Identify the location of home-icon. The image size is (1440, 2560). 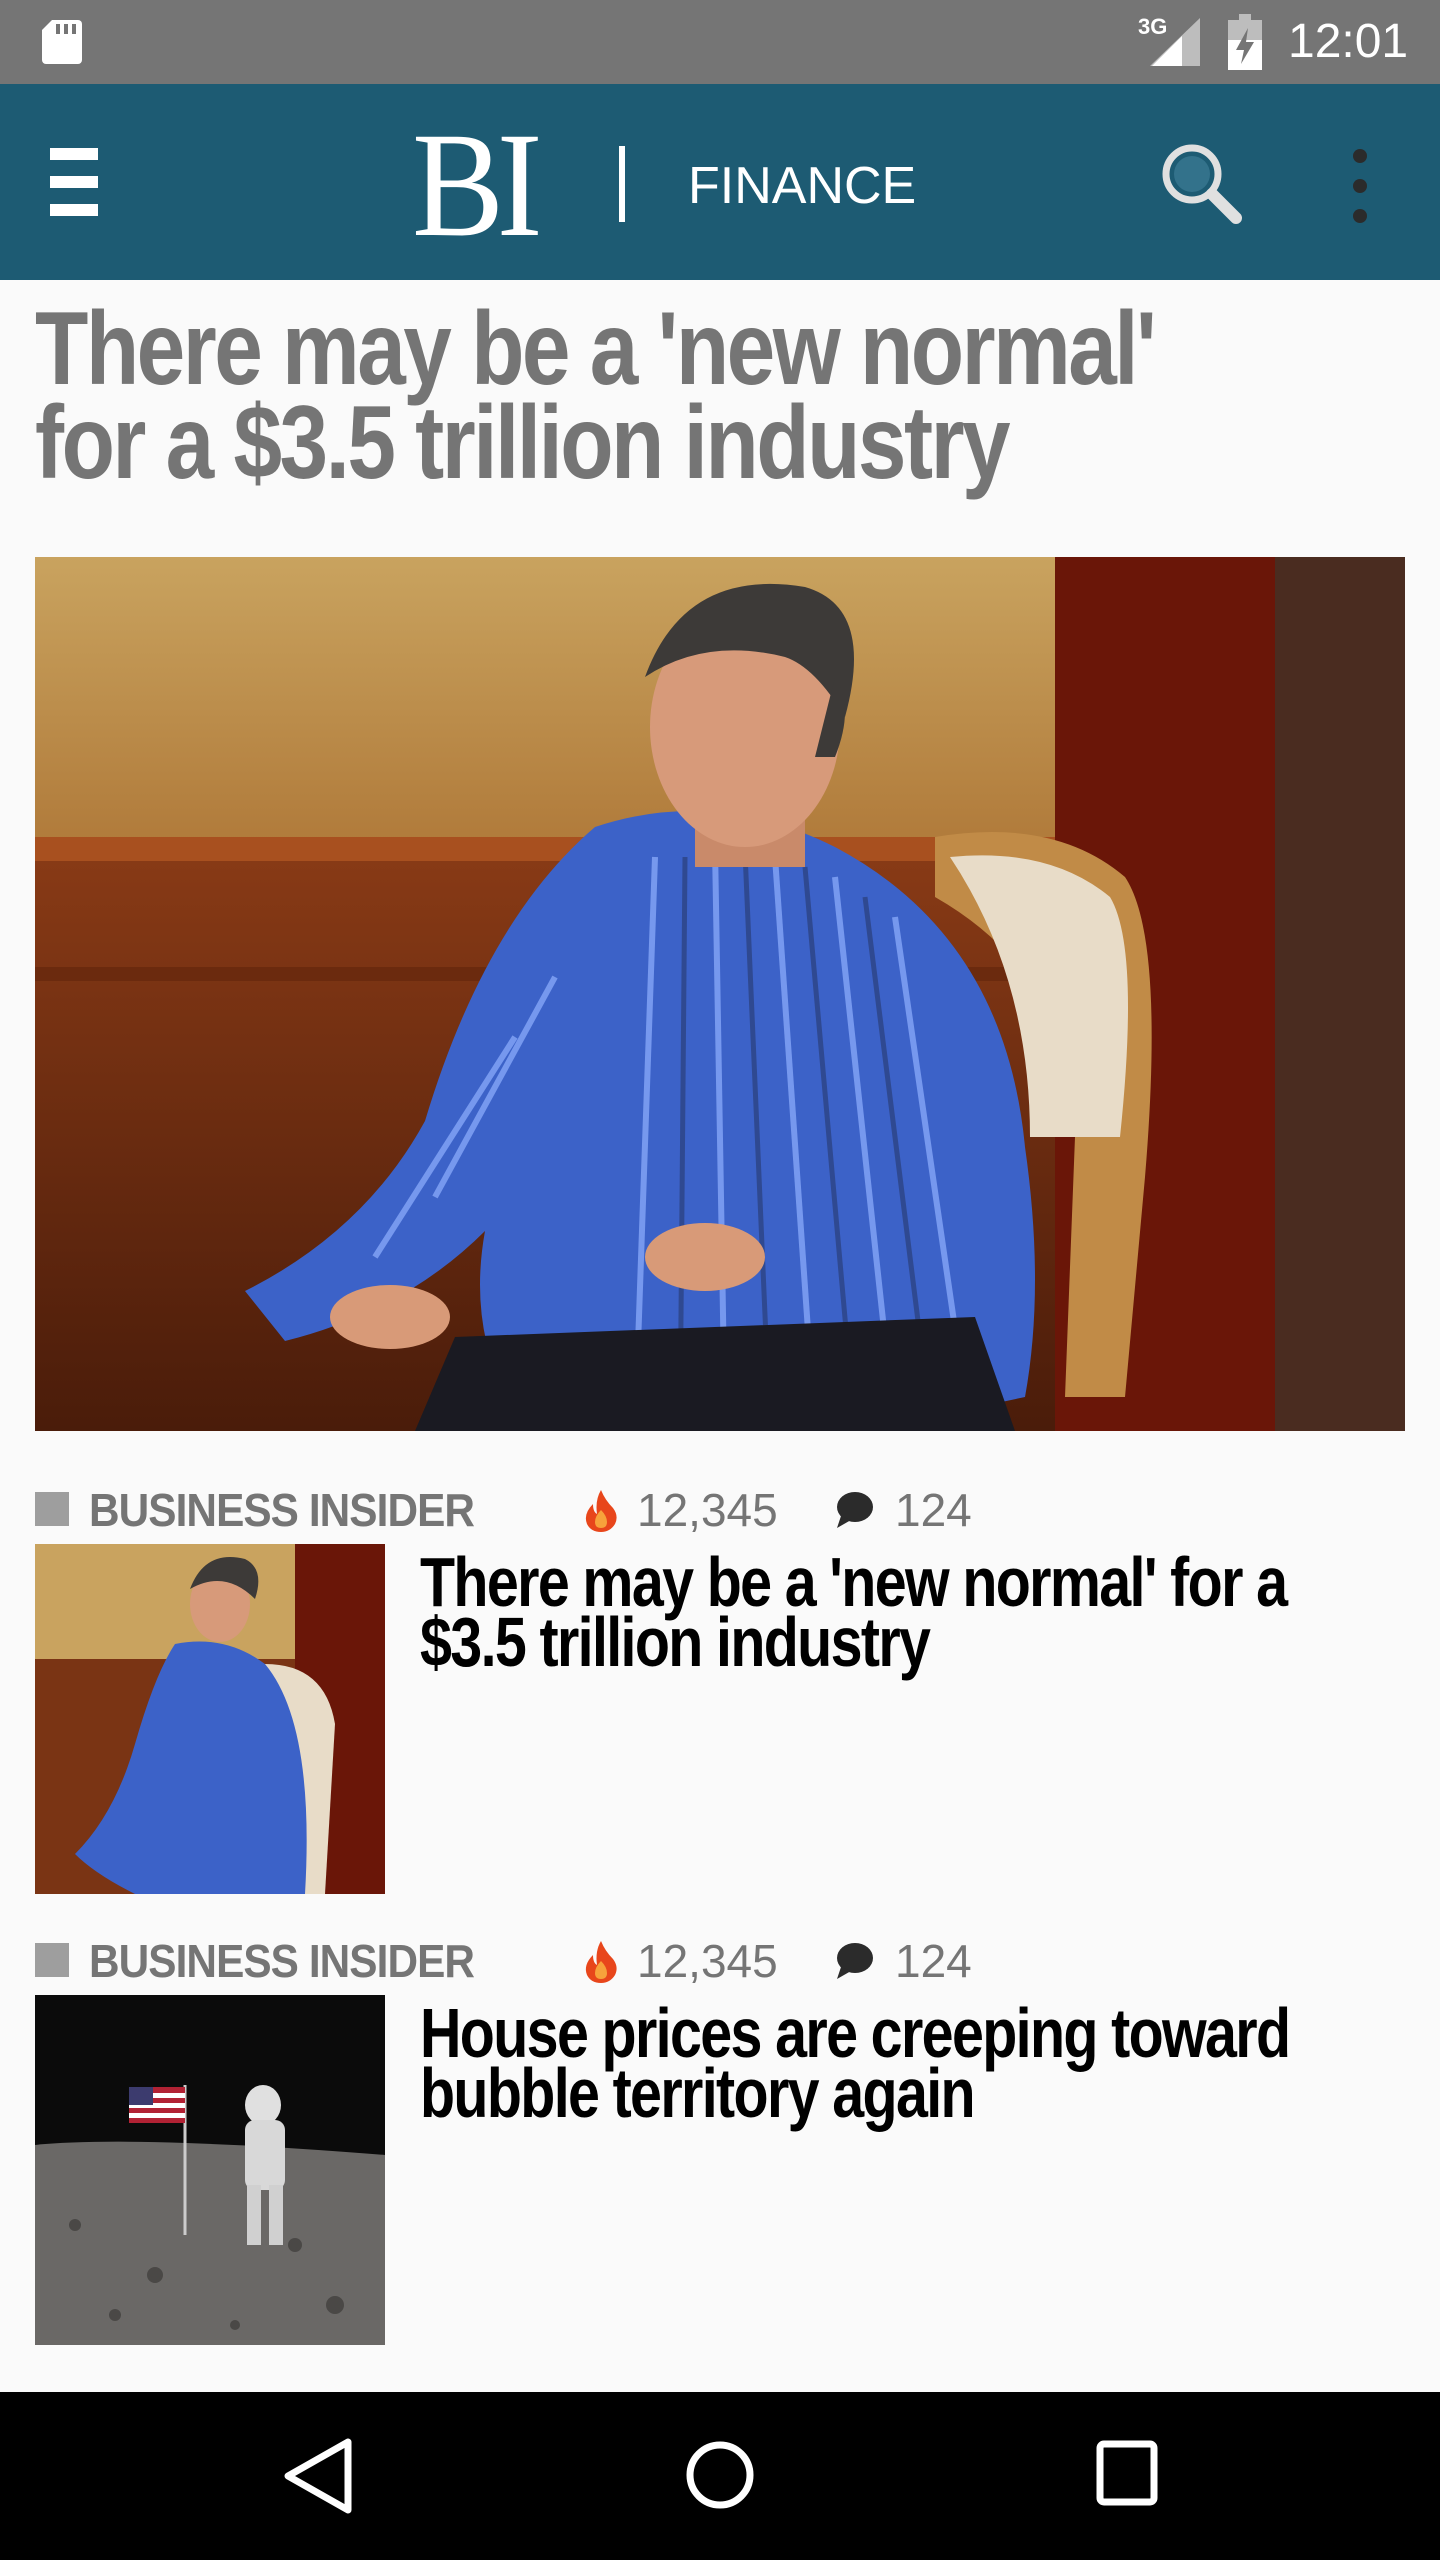
(720, 2475).